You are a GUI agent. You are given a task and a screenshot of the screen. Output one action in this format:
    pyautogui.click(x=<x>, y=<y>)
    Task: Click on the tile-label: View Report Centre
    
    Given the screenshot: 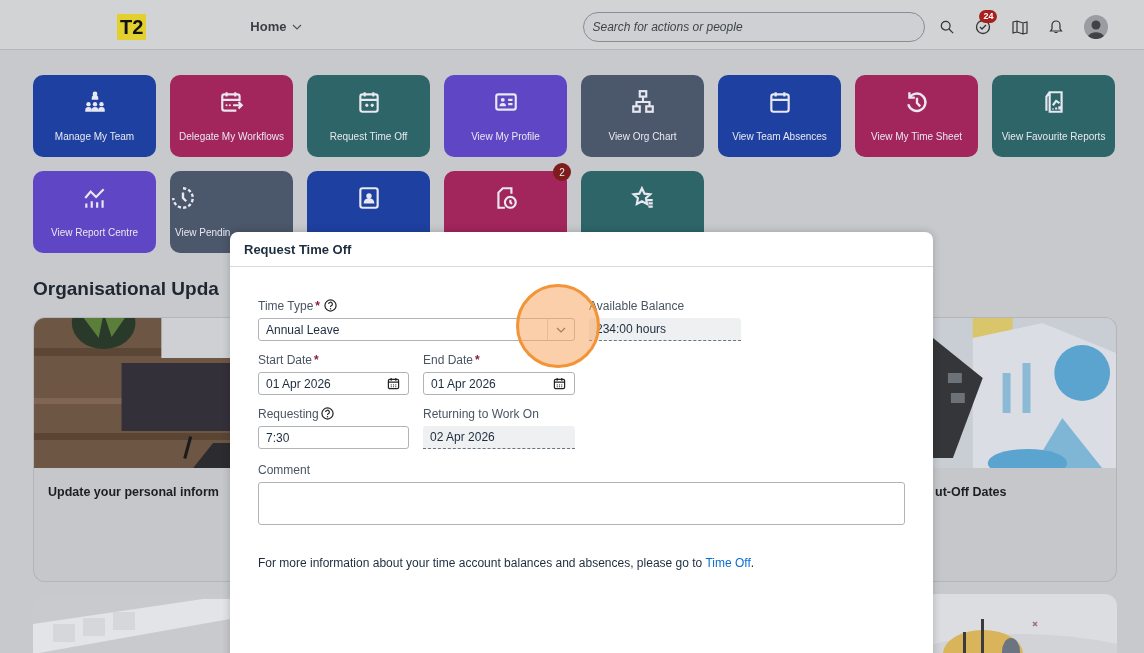 What is the action you would take?
    pyautogui.click(x=94, y=232)
    